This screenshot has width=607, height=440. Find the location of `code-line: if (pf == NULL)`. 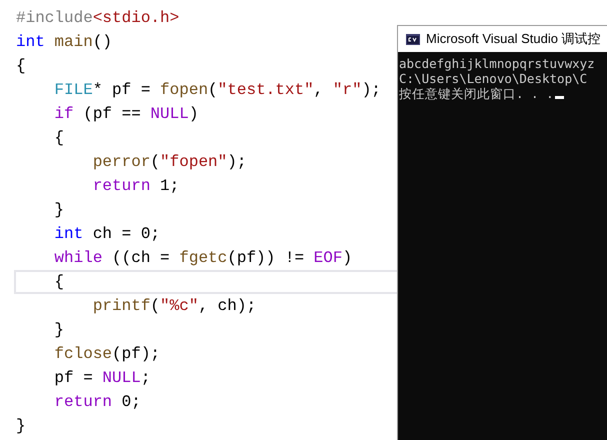

code-line: if (pf == NULL) is located at coordinates (125, 114).